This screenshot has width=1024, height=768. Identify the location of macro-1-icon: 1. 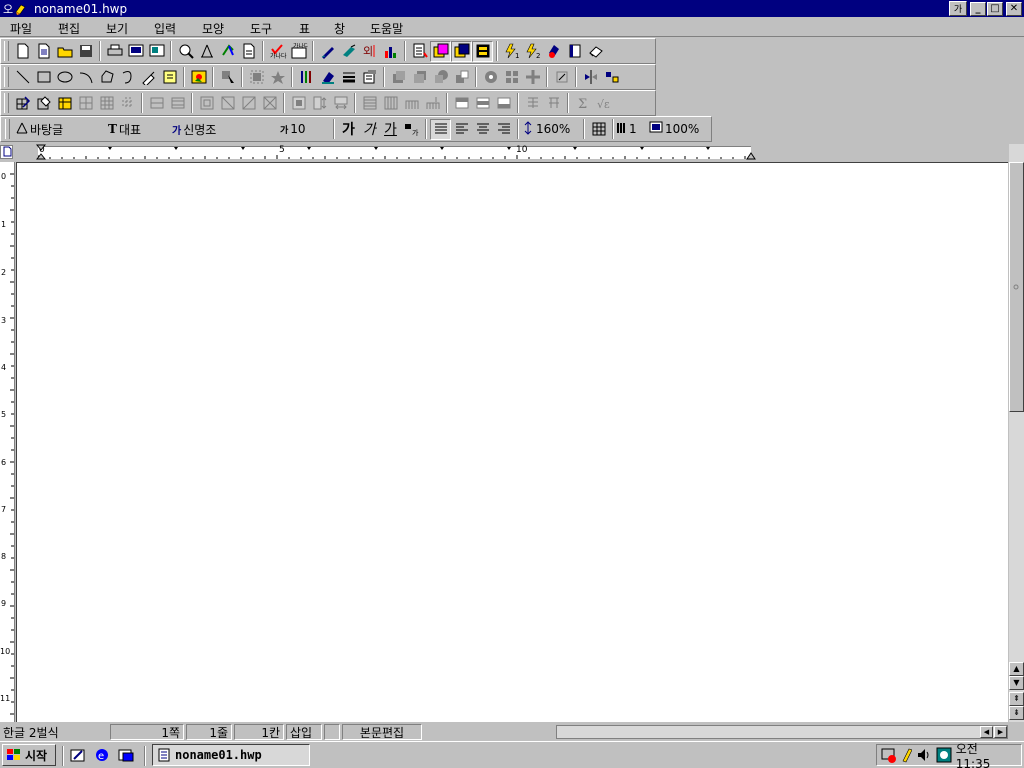
(511, 51).